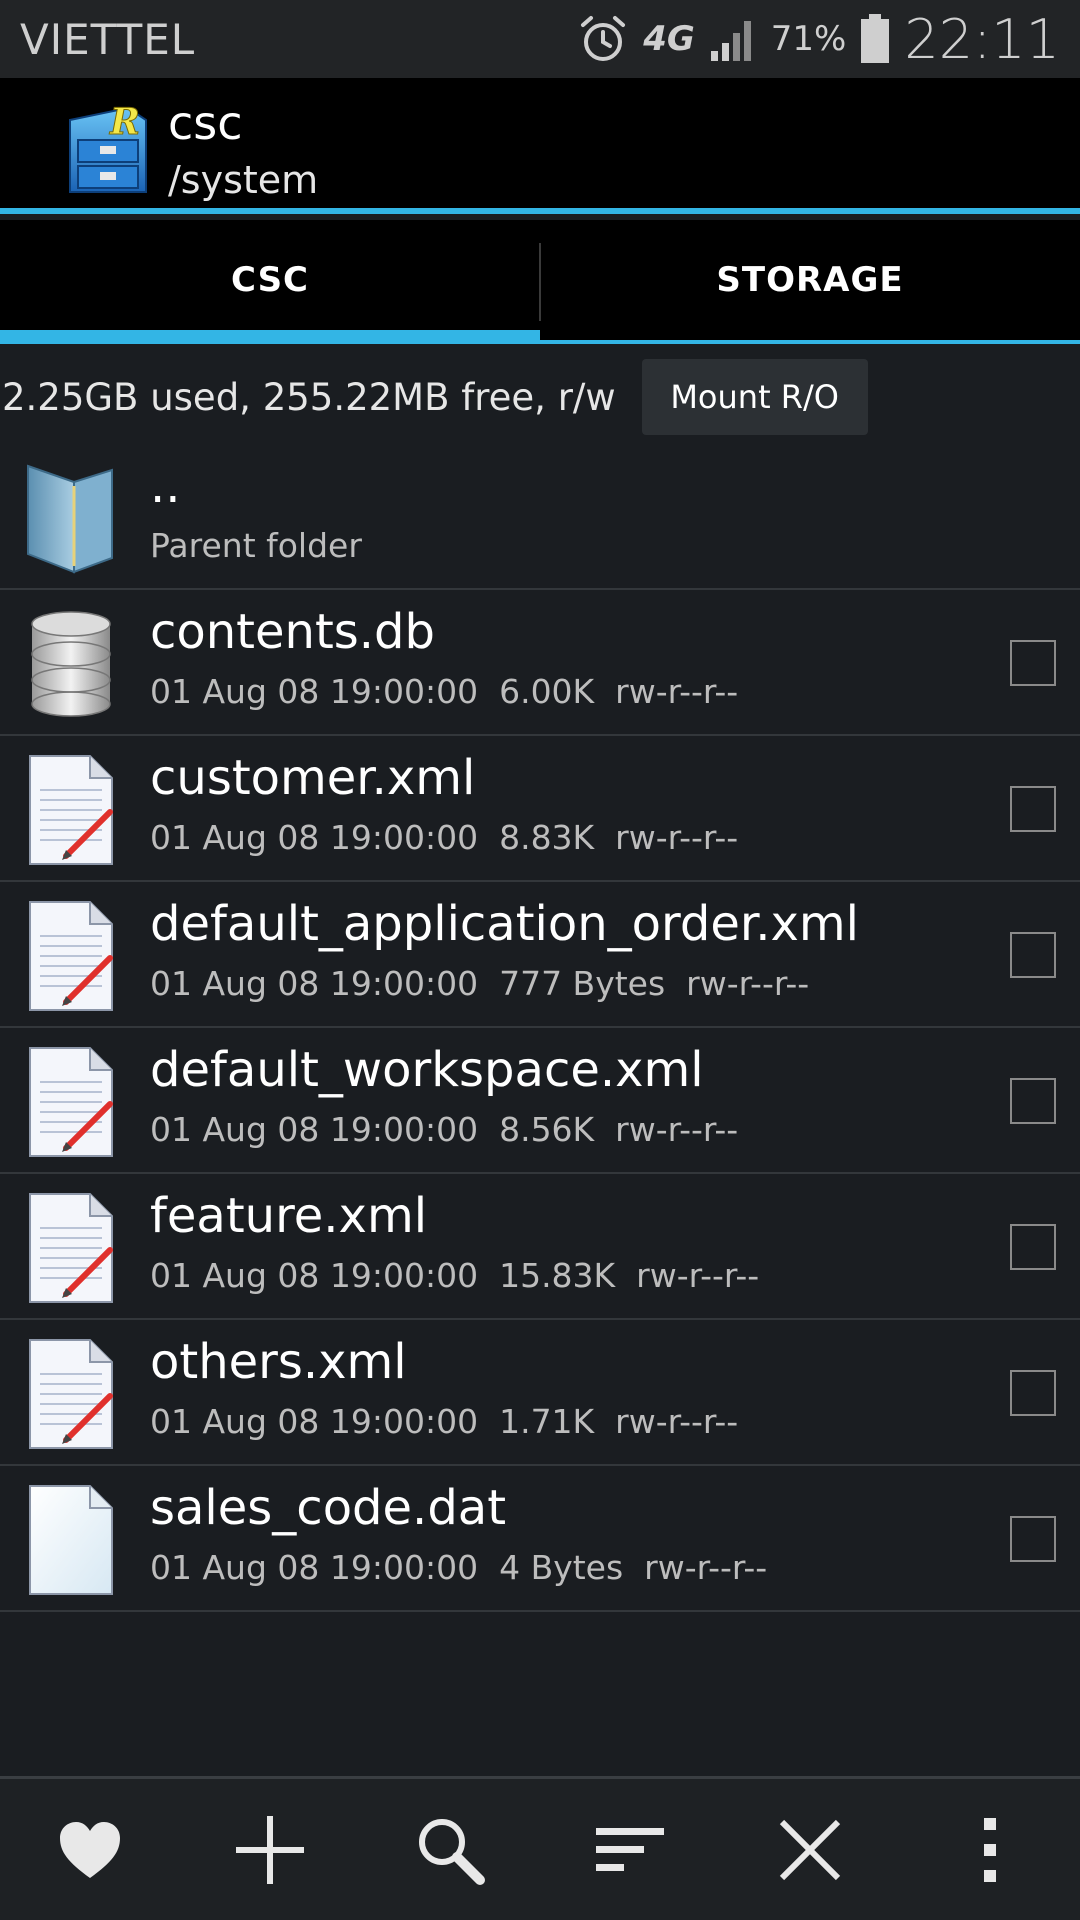  Describe the element at coordinates (313, 778) in the screenshot. I see `file-name: customer.xml` at that location.